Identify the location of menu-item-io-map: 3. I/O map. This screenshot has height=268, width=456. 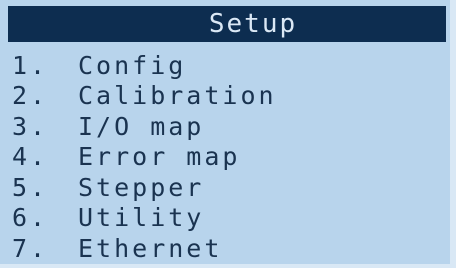
(144, 126).